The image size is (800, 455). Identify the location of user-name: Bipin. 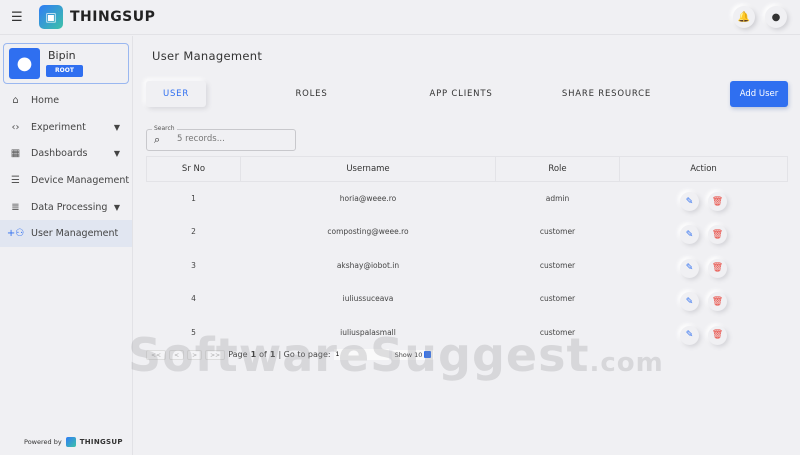
(62, 55).